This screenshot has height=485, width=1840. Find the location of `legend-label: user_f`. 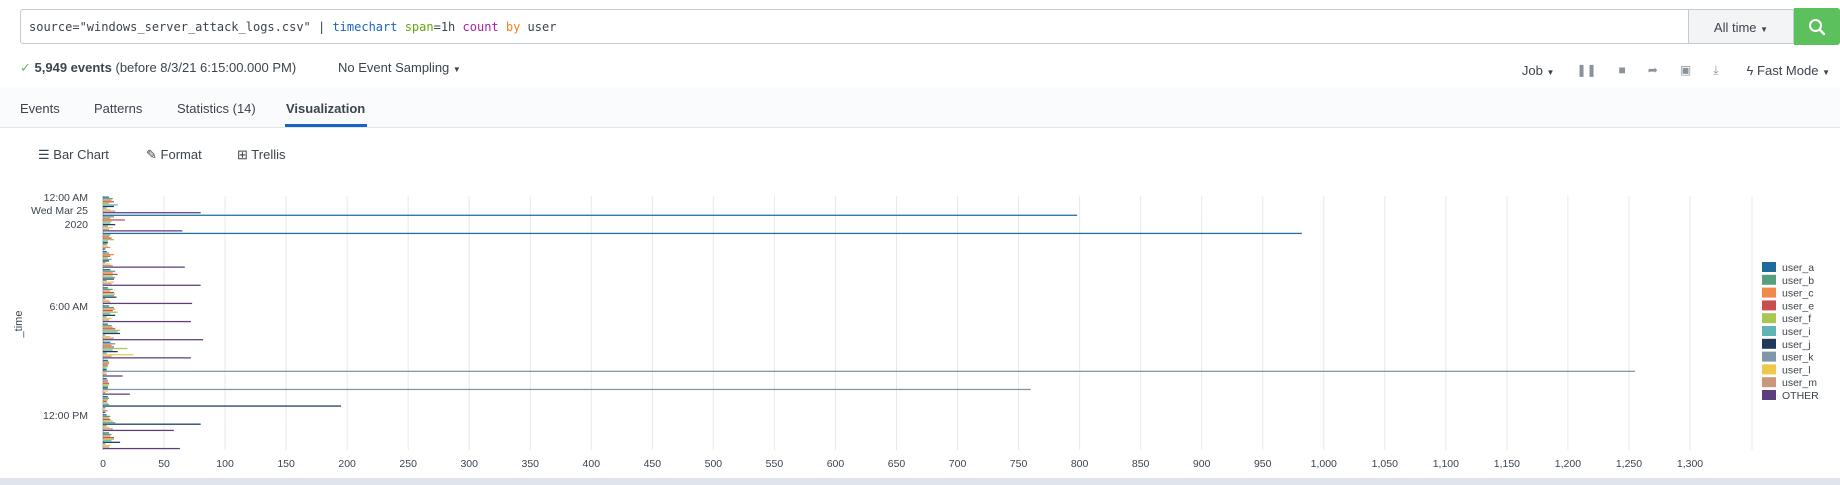

legend-label: user_f is located at coordinates (1796, 319).